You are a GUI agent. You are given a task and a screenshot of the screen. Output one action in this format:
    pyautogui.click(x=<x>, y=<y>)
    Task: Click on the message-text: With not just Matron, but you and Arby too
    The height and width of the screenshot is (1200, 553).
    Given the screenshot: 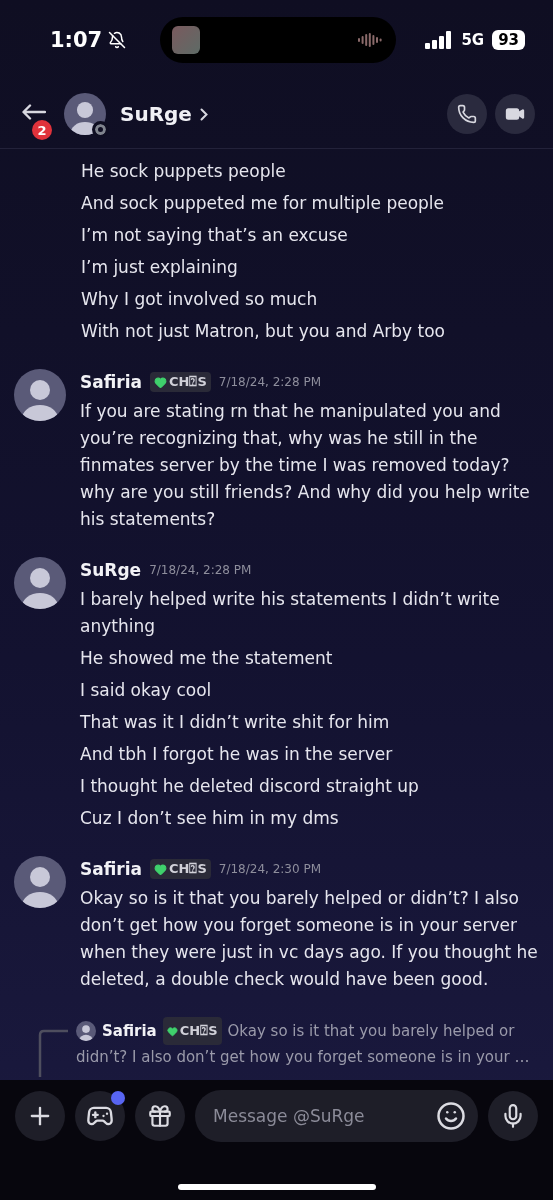 What is the action you would take?
    pyautogui.click(x=264, y=331)
    